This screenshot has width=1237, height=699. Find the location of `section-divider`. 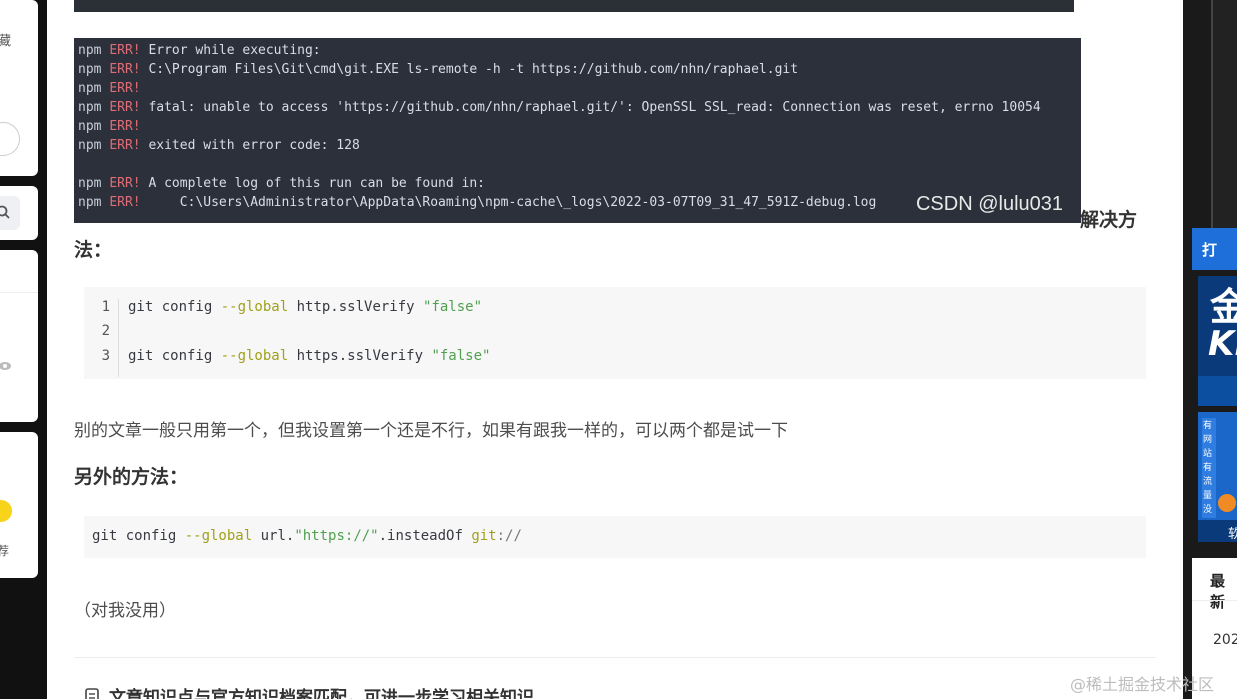

section-divider is located at coordinates (615, 657).